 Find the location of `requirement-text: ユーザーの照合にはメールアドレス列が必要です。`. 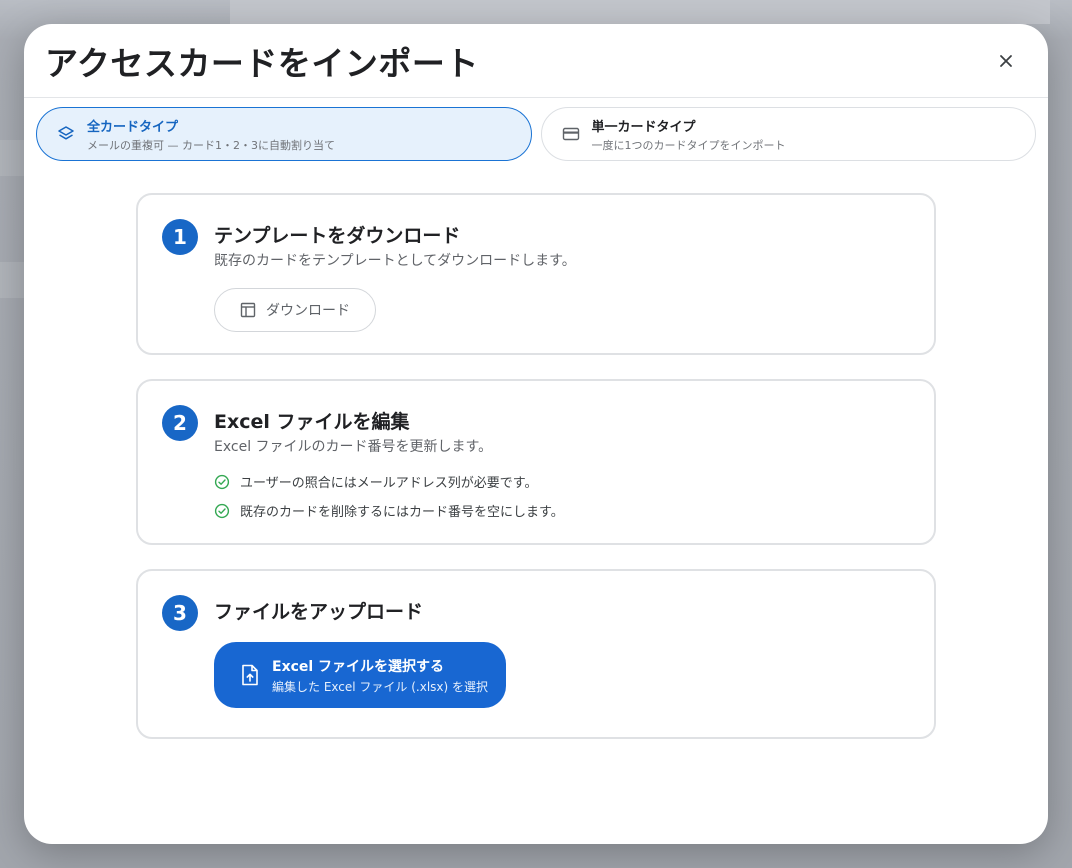

requirement-text: ユーザーの照合にはメールアドレス列が必要です。 is located at coordinates (389, 483).